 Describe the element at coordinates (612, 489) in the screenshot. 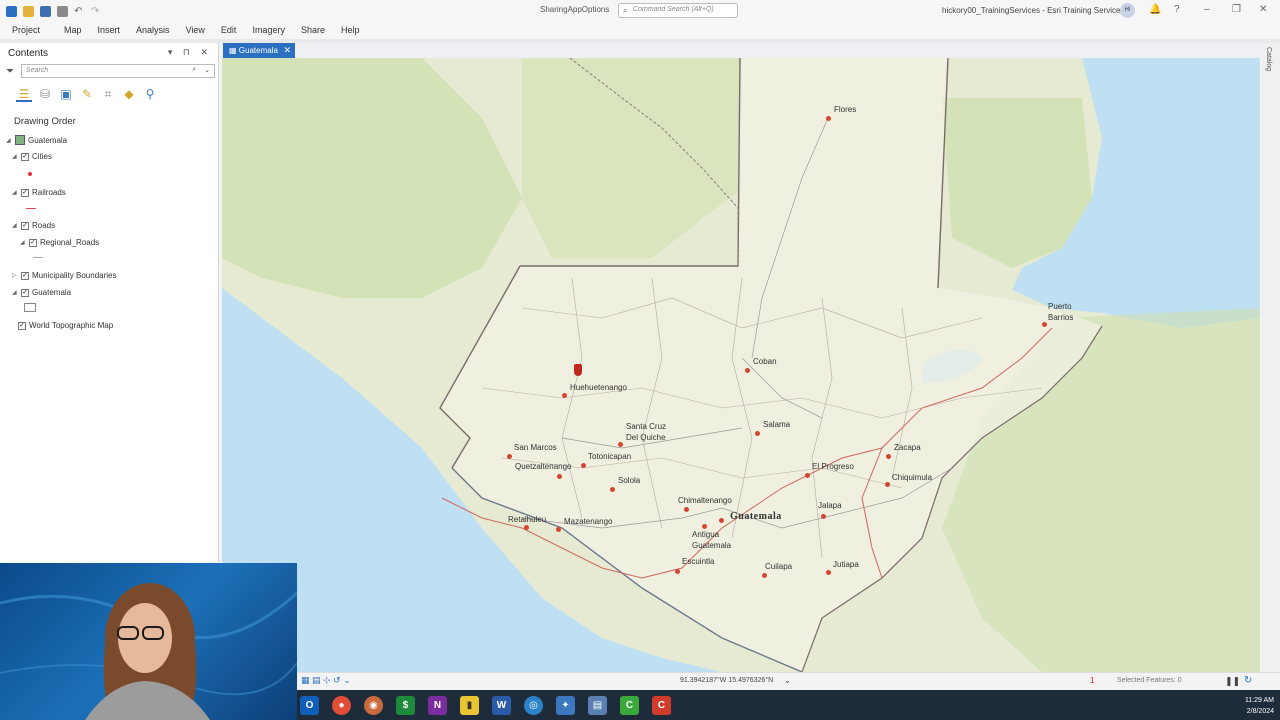

I see `city-marker-solola` at that location.